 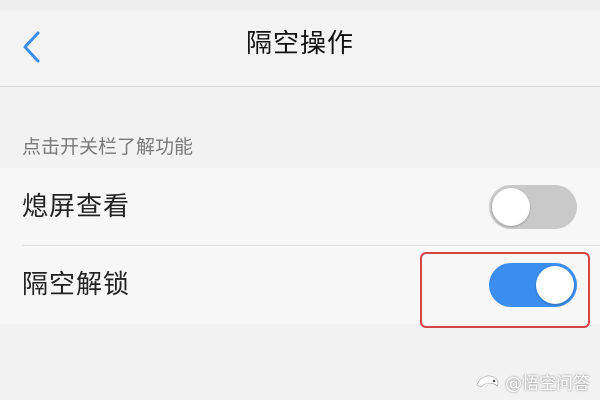 I want to click on status-bar-strip, so click(x=300, y=5).